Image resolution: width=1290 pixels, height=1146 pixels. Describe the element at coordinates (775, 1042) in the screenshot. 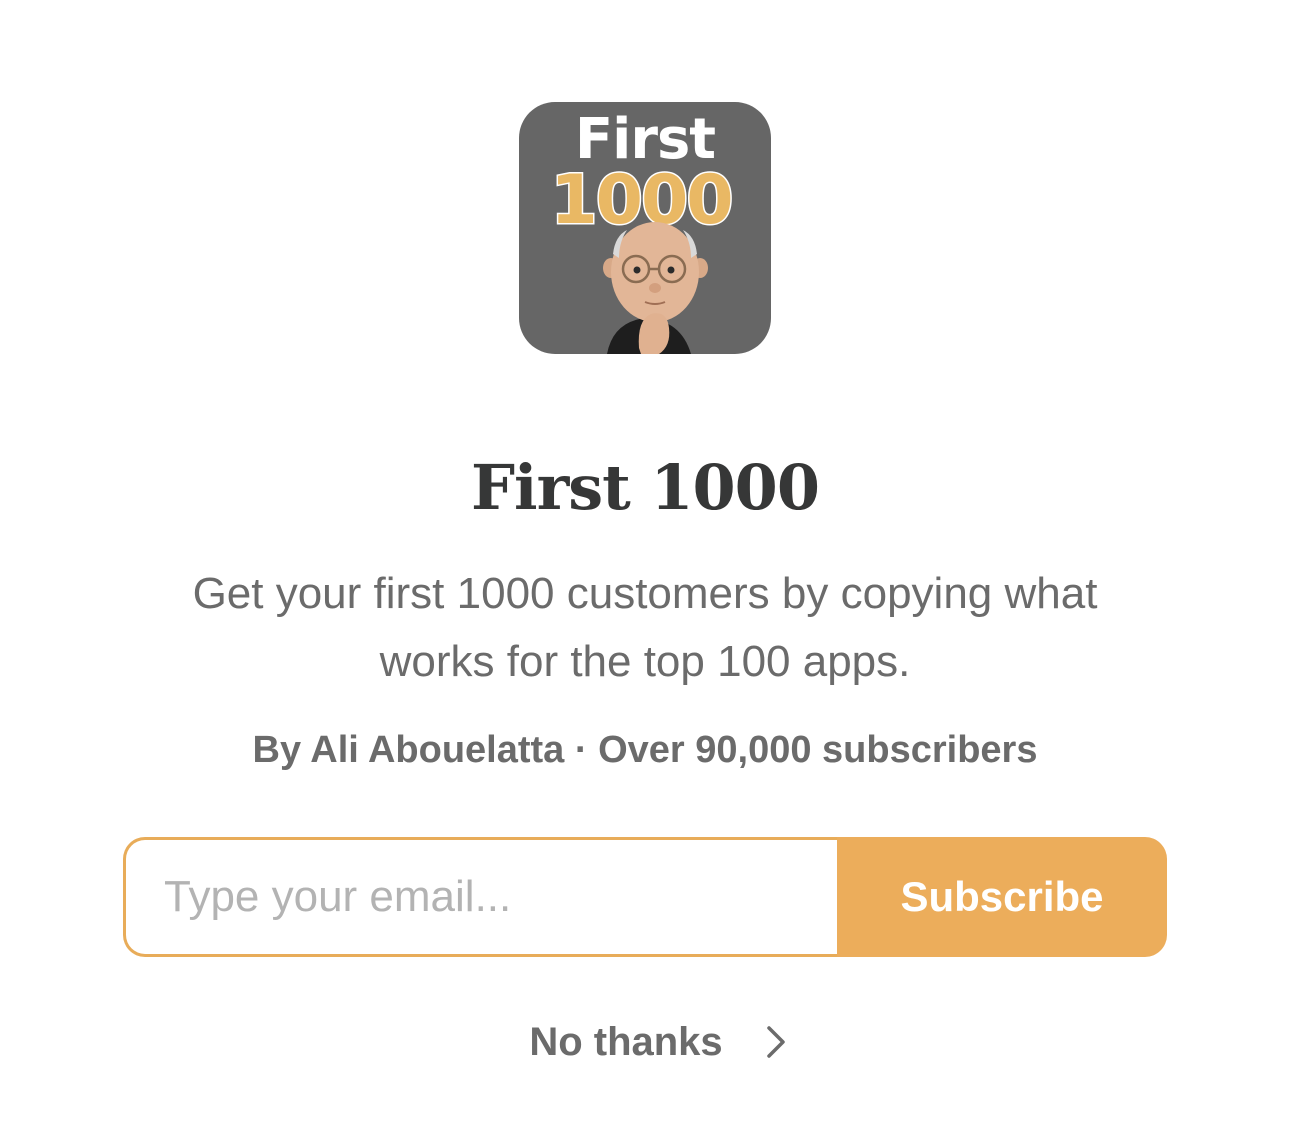

I see `chevron-right-icon` at that location.